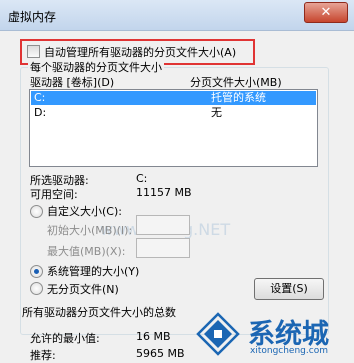 The height and width of the screenshot is (363, 354). Describe the element at coordinates (33, 51) in the screenshot. I see `auto-manage-checkbox` at that location.